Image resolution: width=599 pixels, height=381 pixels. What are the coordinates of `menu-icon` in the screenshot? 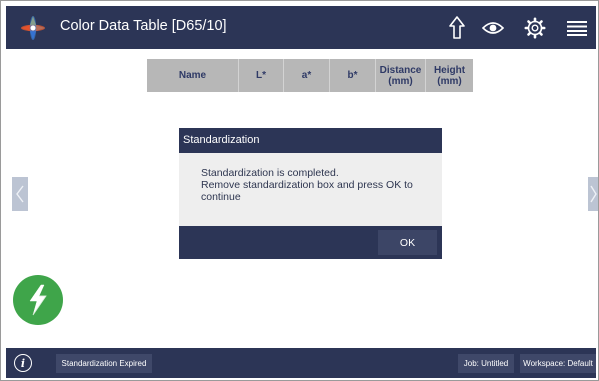 It's located at (577, 28).